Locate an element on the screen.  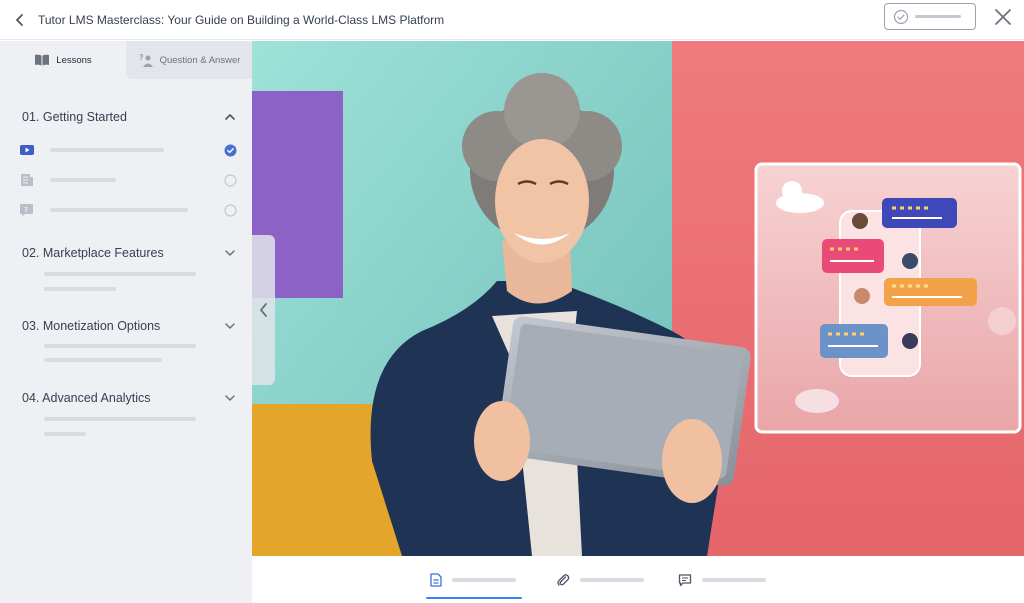
topic-header: 04. Advanced Analytics is located at coordinates (126, 398).